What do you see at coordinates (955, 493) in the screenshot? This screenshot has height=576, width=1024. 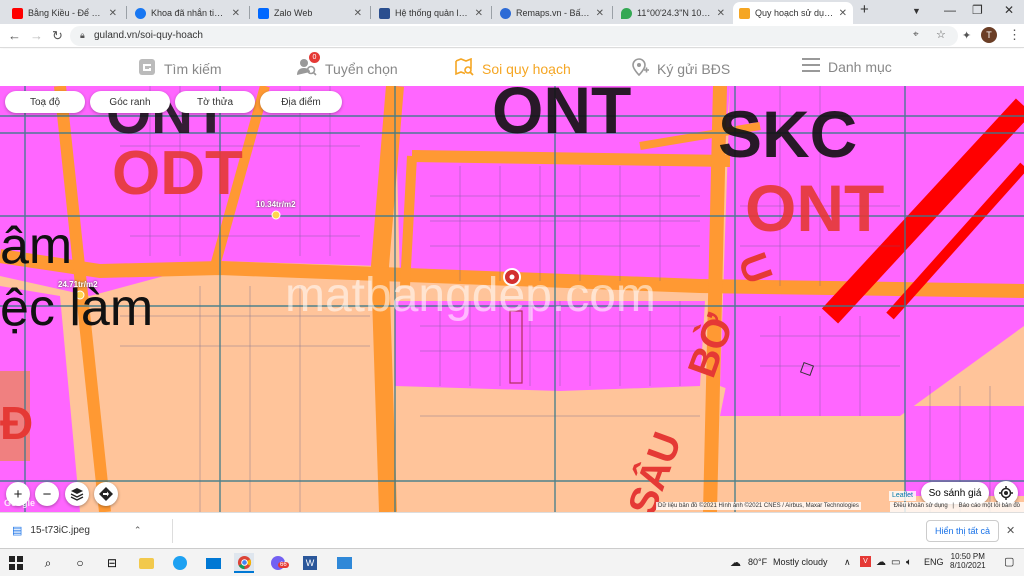 I see `compare-price-button: So sánh giá` at bounding box center [955, 493].